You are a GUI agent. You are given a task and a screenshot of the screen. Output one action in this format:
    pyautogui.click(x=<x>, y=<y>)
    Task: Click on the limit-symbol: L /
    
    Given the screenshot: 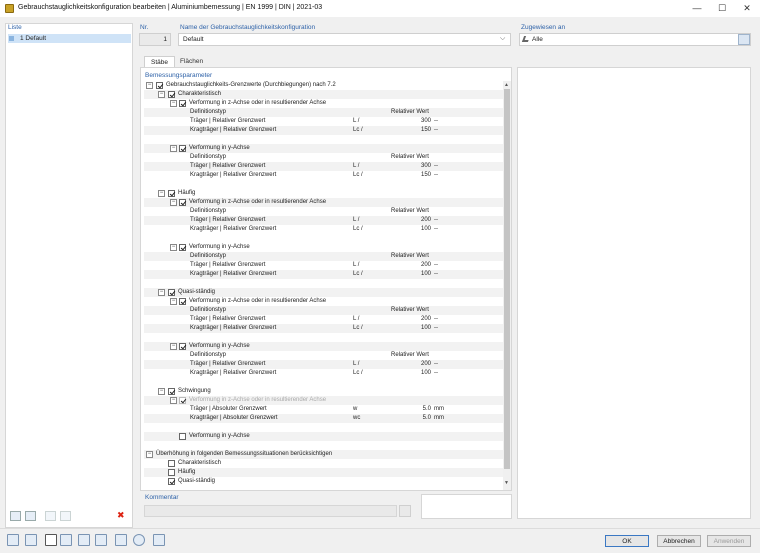 What is the action you would take?
    pyautogui.click(x=356, y=265)
    